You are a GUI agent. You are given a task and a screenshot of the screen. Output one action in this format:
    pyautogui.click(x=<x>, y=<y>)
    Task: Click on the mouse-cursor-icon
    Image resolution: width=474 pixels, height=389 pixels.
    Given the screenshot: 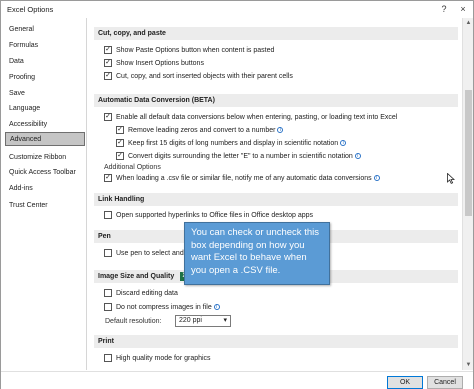 What is the action you would take?
    pyautogui.click(x=451, y=178)
    